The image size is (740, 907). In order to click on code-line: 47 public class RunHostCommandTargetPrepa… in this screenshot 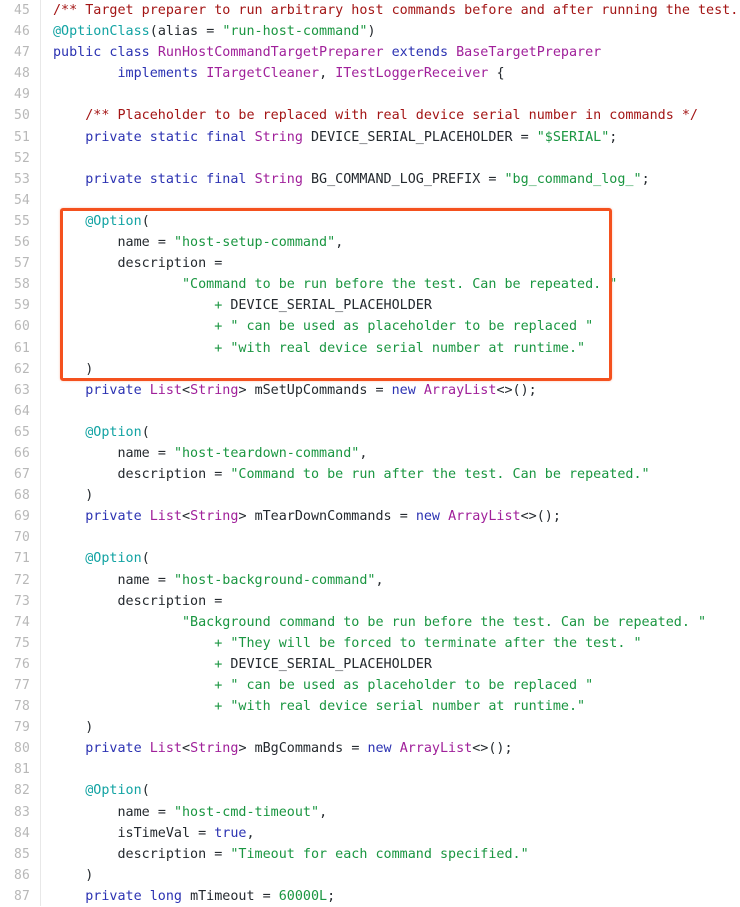, I will do `click(370, 52)`.